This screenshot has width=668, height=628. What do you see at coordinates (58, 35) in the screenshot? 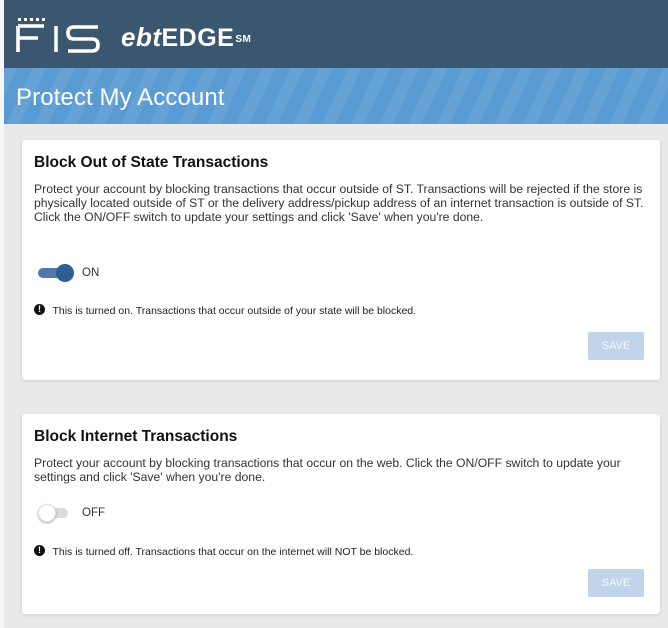
I see `fis-logo-mark` at bounding box center [58, 35].